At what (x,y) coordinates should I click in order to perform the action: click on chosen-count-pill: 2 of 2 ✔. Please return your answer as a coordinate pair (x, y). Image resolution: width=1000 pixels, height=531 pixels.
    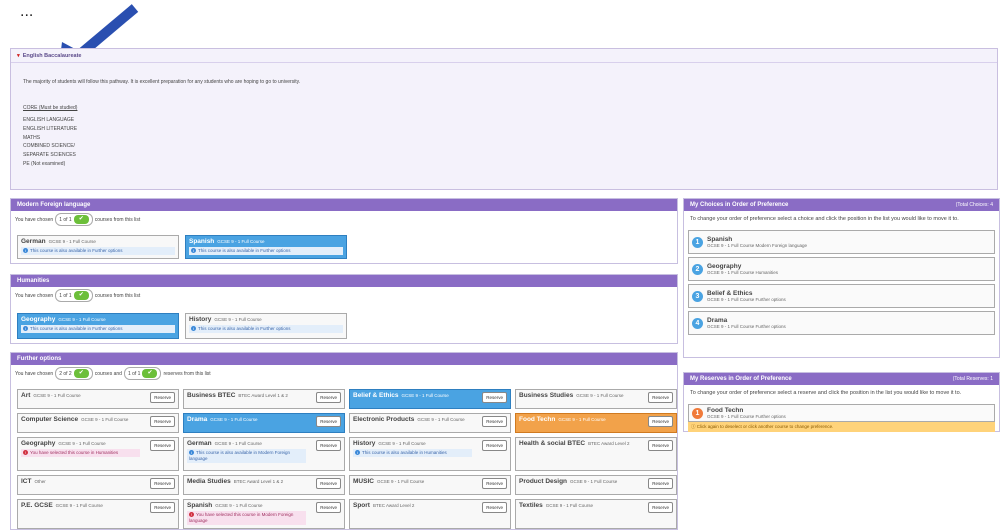
    Looking at the image, I should click on (74, 373).